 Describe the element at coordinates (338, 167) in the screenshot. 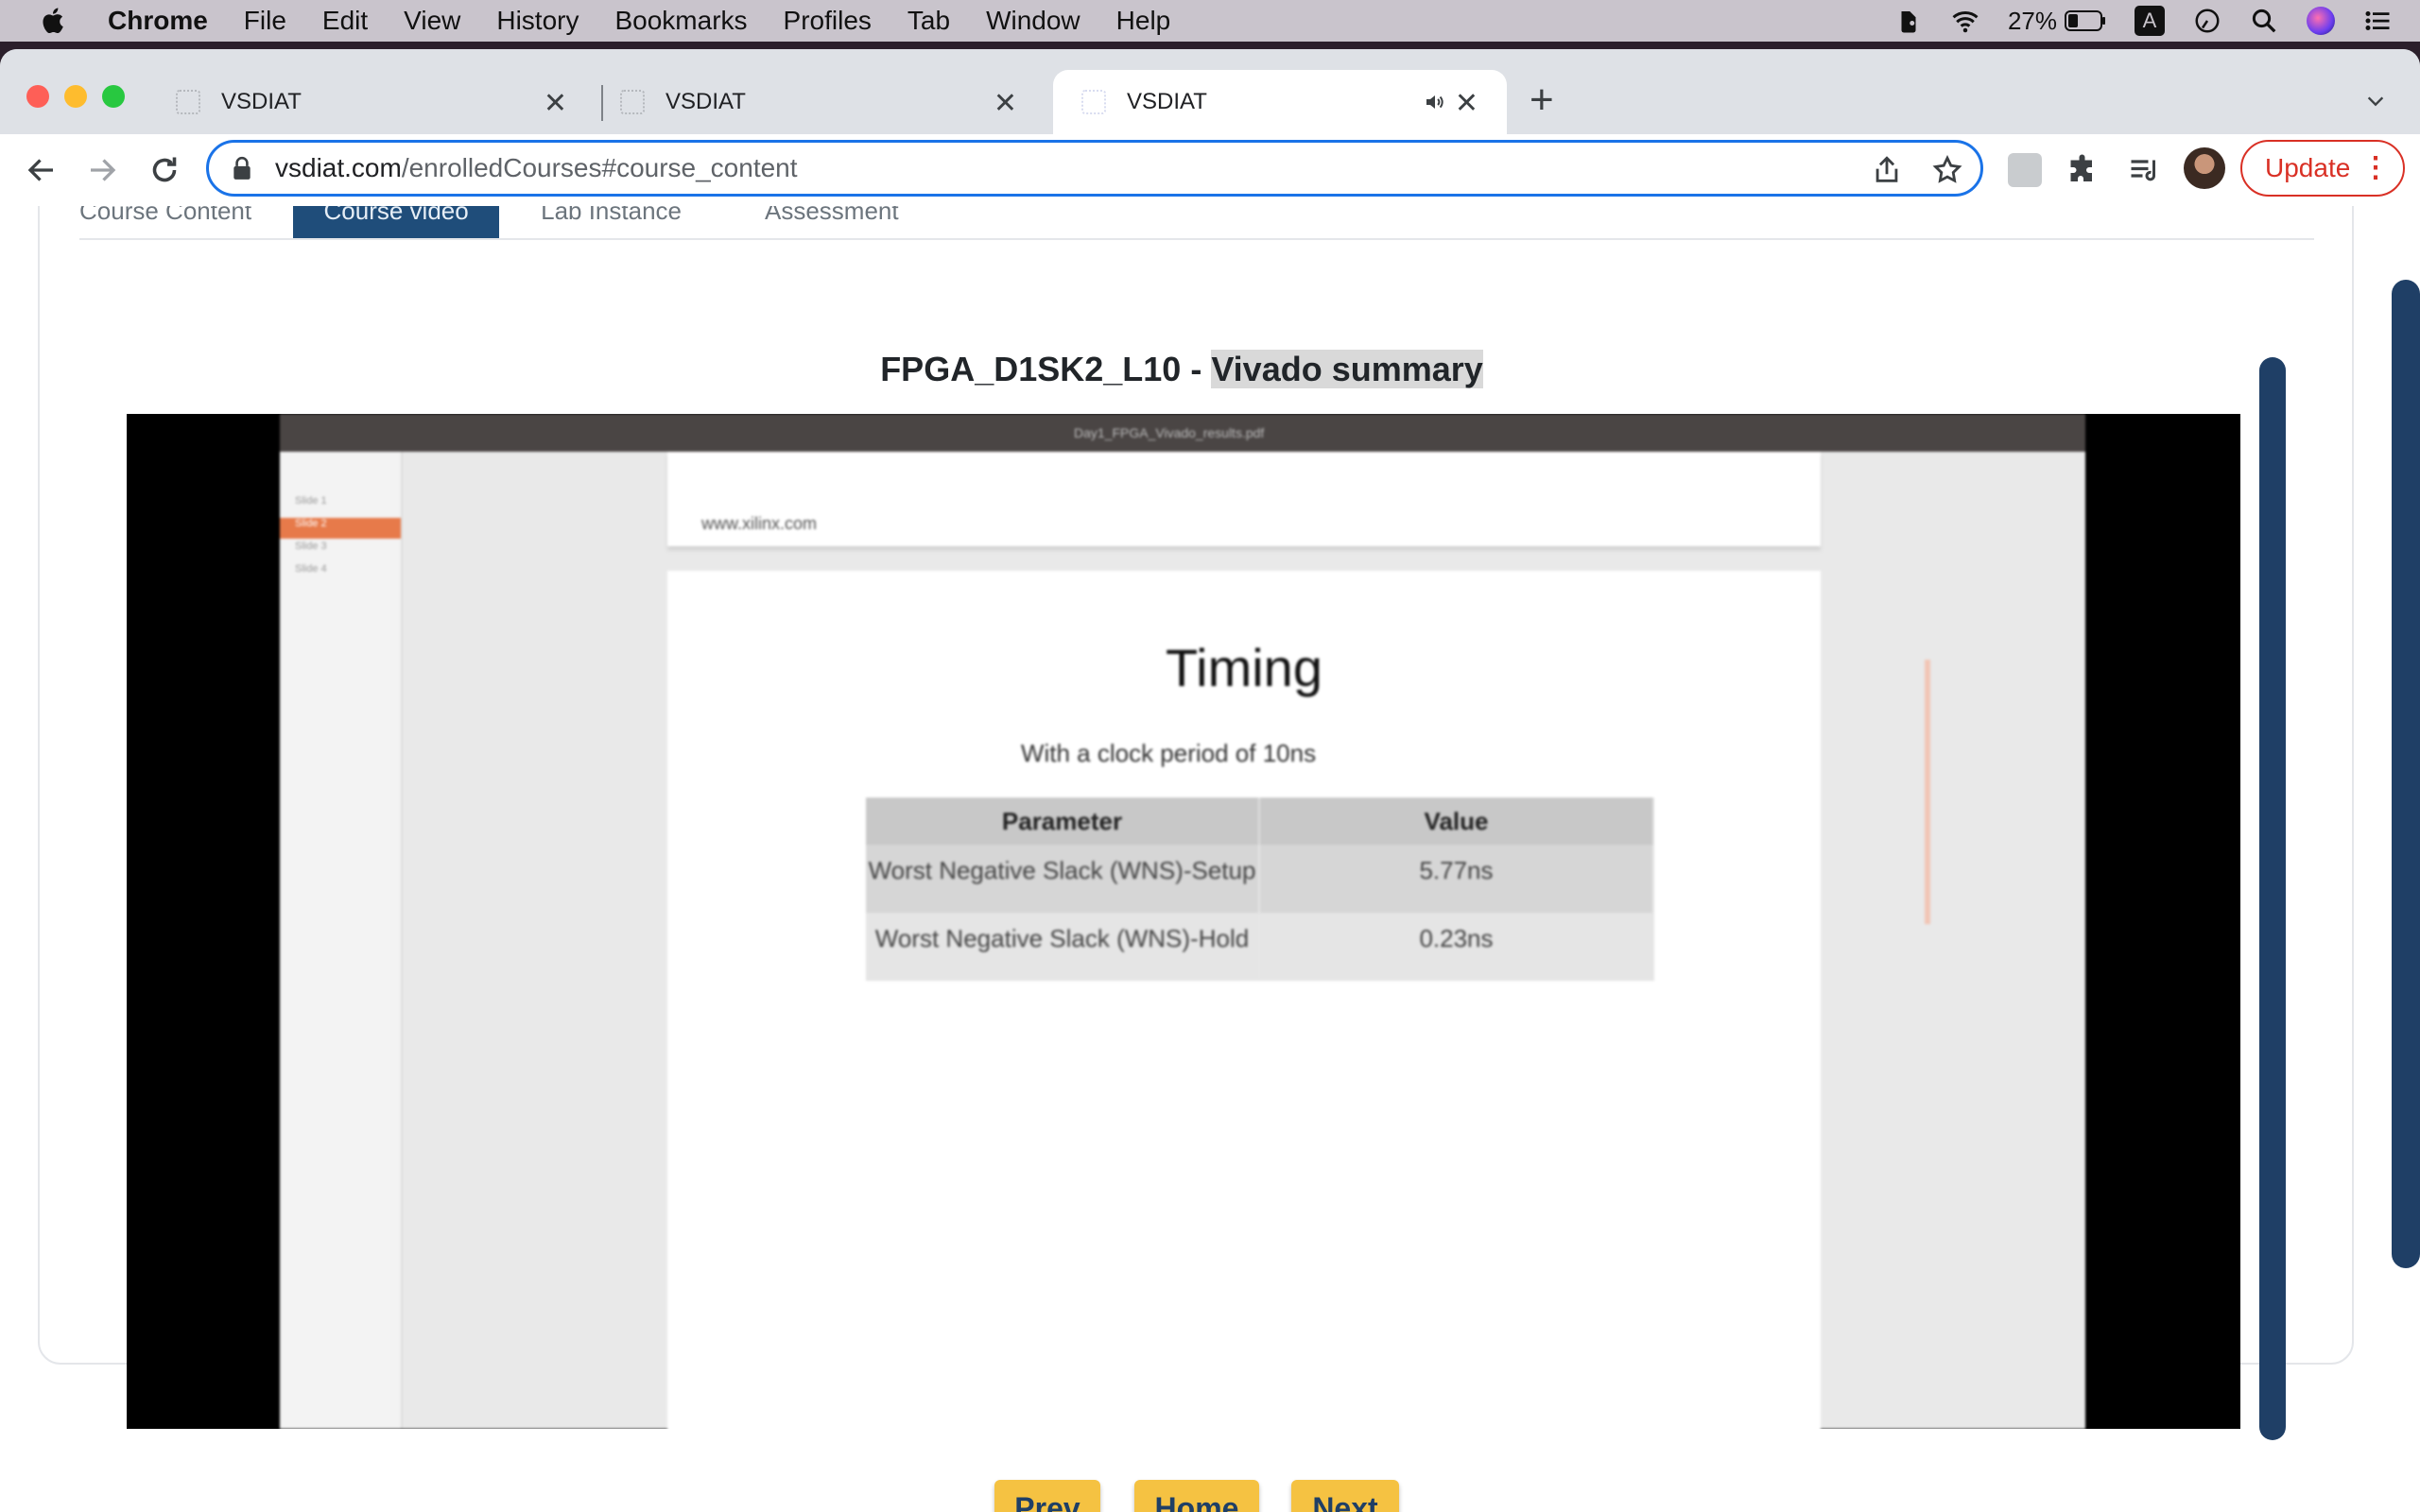

I see `url-host: vsdiat.com` at that location.